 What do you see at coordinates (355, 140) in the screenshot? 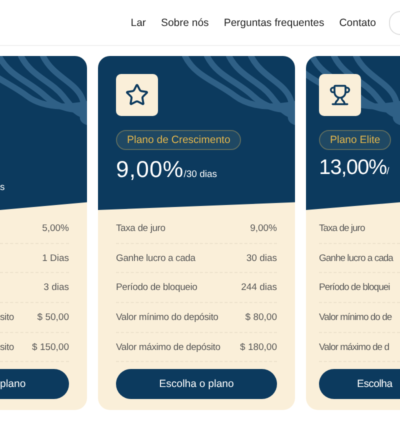
I see `plan-badge: Plano Elite` at bounding box center [355, 140].